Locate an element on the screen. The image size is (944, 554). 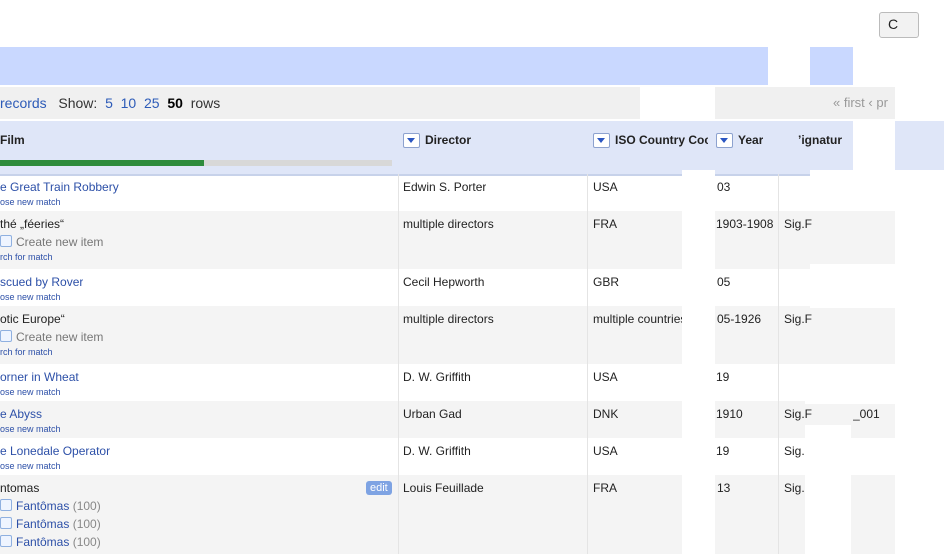
rows-label: rows is located at coordinates (205, 103).